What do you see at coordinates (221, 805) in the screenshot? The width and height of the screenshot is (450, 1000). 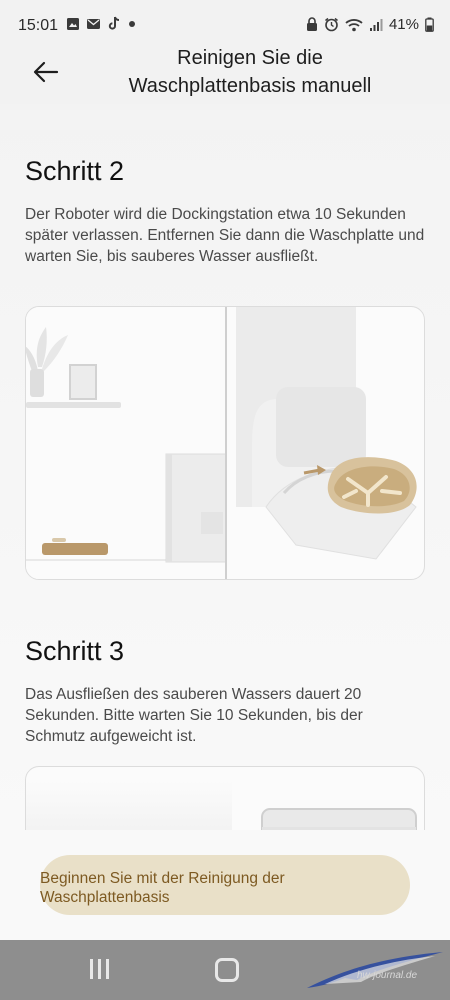 I see `step-3-illustration-graphic` at bounding box center [221, 805].